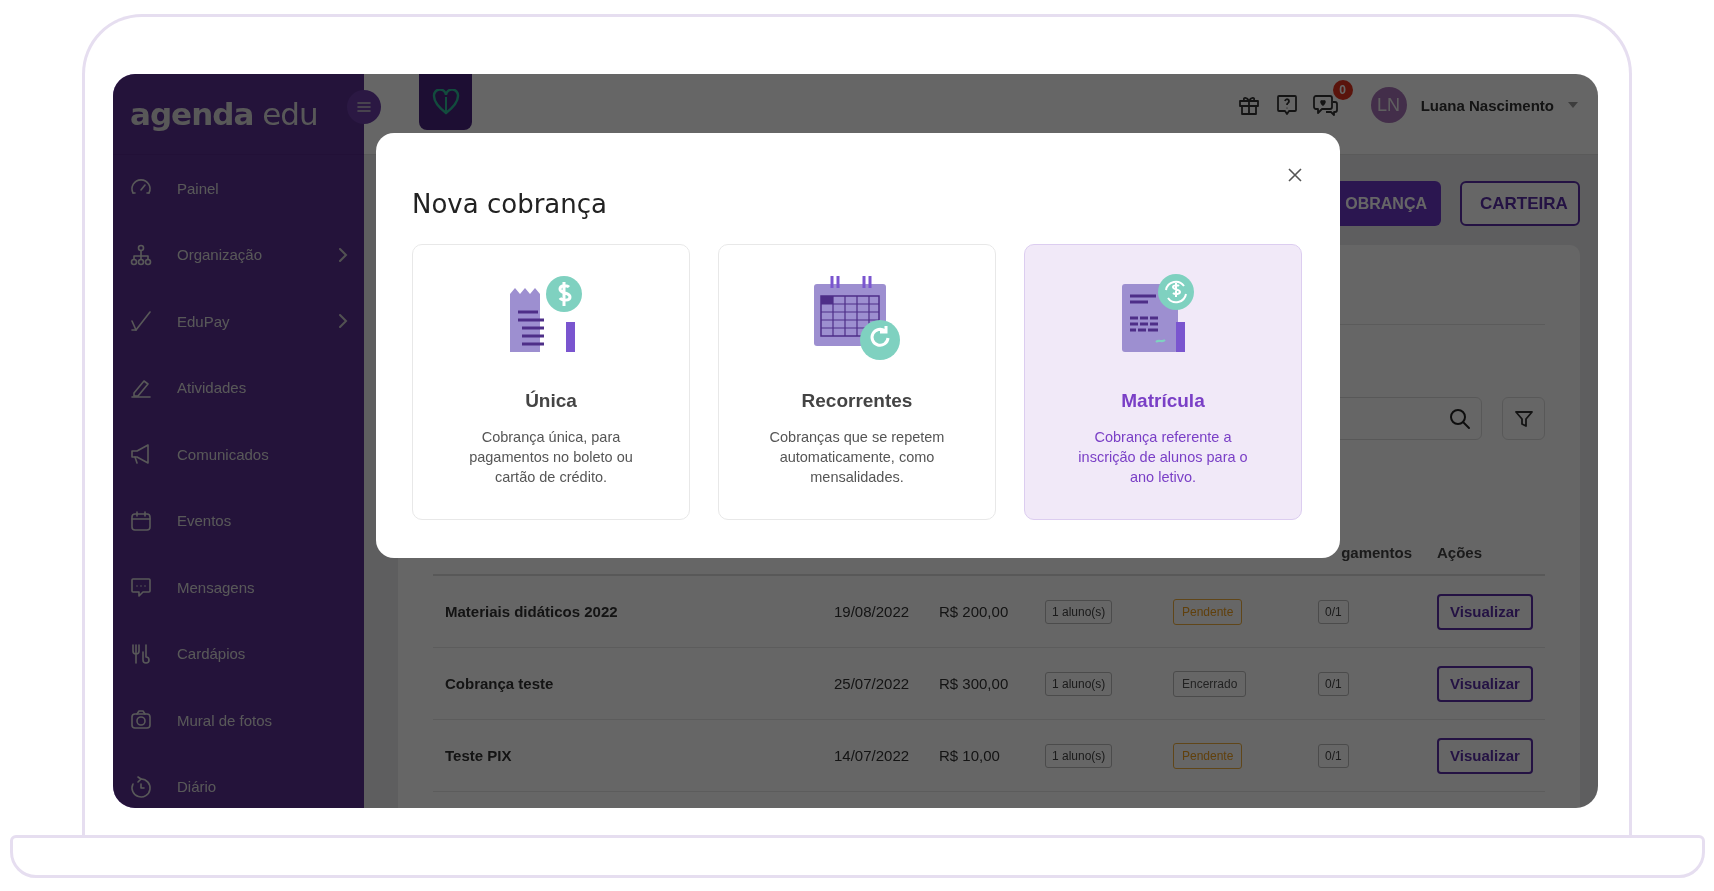  What do you see at coordinates (224, 114) in the screenshot?
I see `logo: agenda edu` at bounding box center [224, 114].